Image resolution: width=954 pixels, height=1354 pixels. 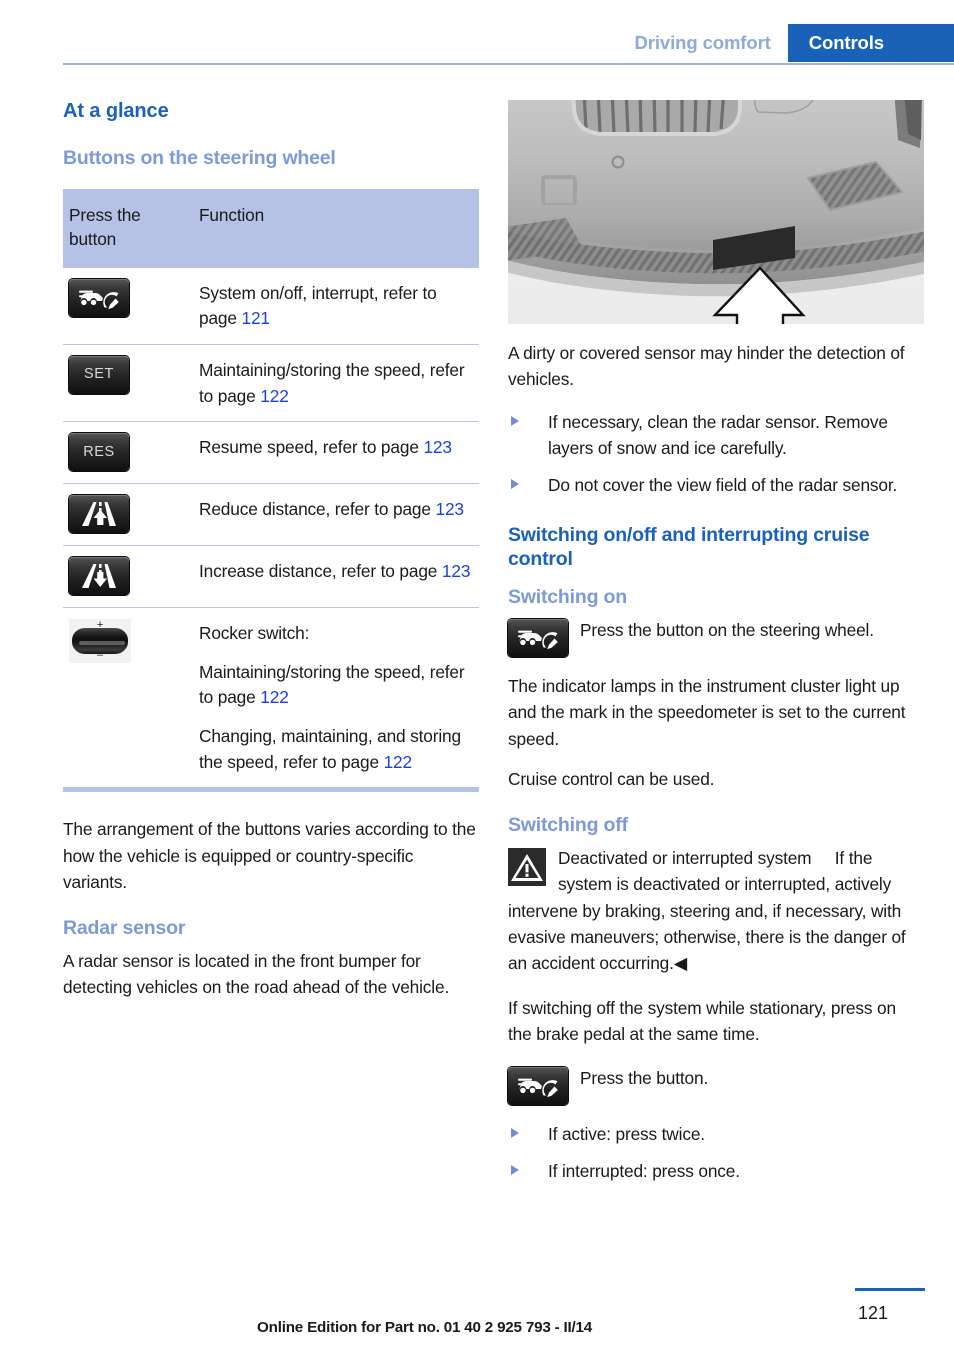 I want to click on function-text: Increase distance, refer to page 123, so click(x=335, y=571).